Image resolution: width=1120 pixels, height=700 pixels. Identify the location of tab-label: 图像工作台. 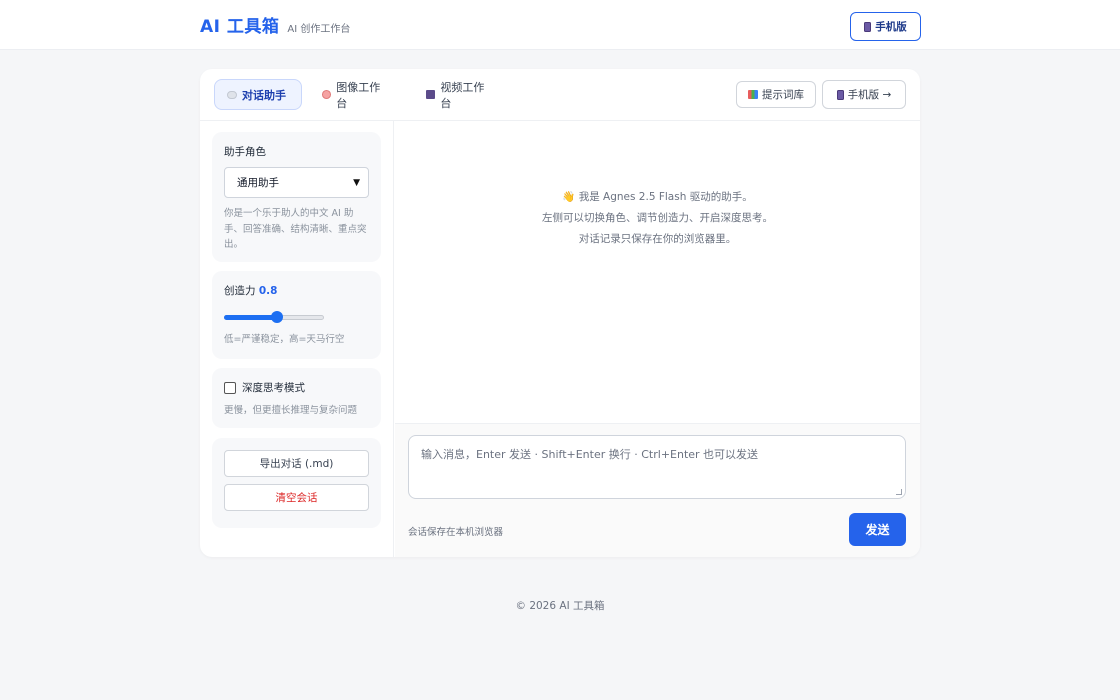
(358, 95).